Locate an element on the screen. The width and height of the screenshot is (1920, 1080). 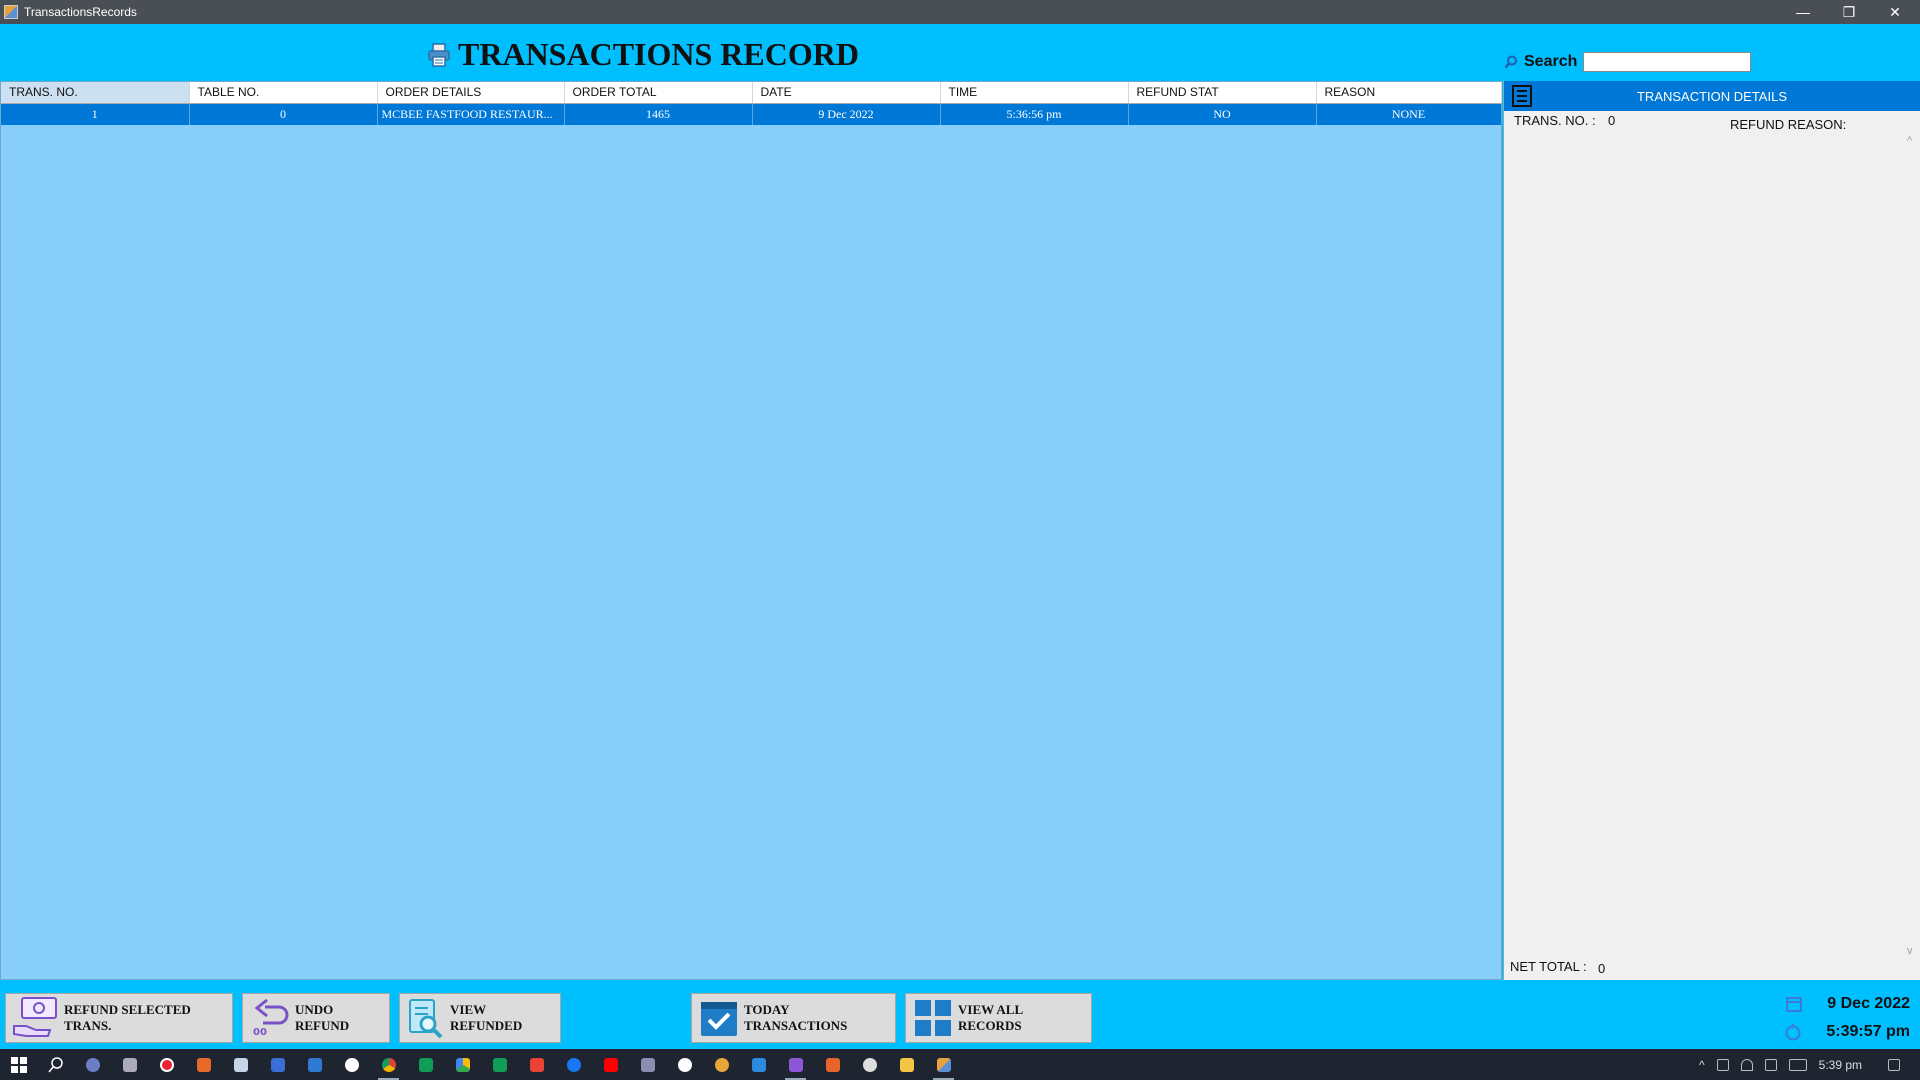
vscode-icon is located at coordinates (758, 1064).